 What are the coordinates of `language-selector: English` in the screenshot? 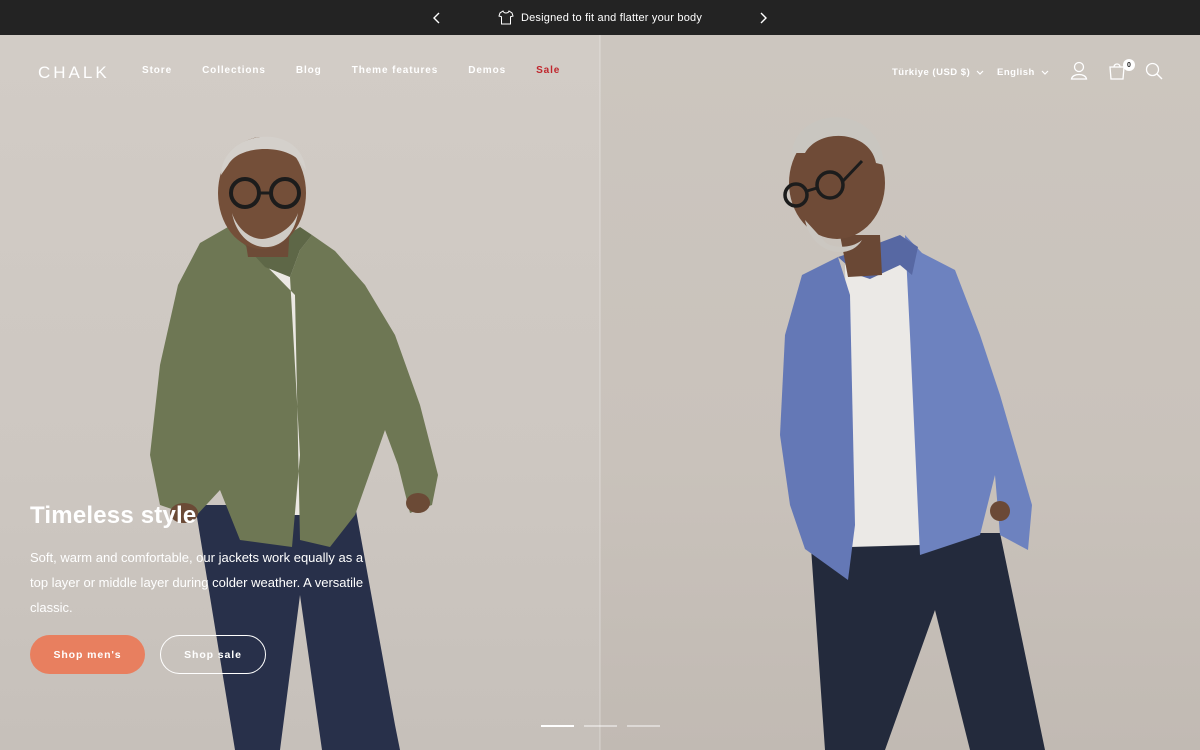 It's located at (1023, 72).